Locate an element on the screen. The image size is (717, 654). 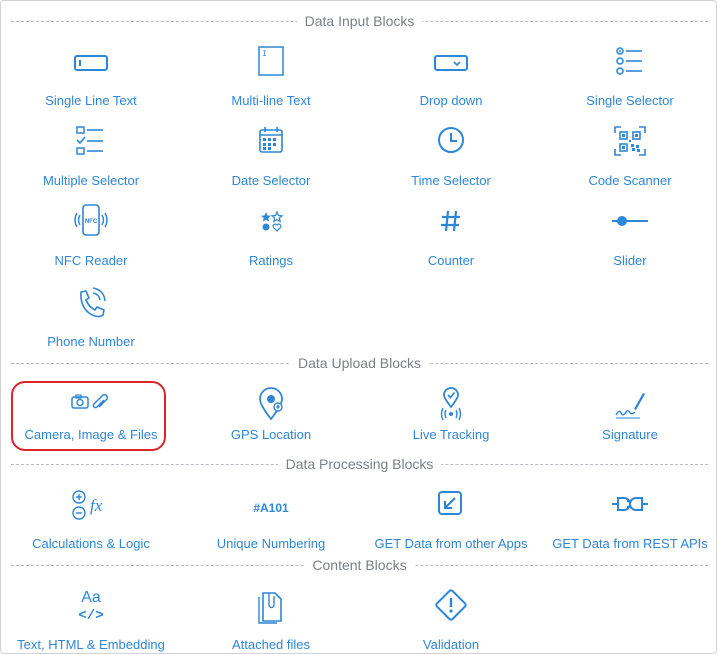
clock-icon is located at coordinates (451, 143).